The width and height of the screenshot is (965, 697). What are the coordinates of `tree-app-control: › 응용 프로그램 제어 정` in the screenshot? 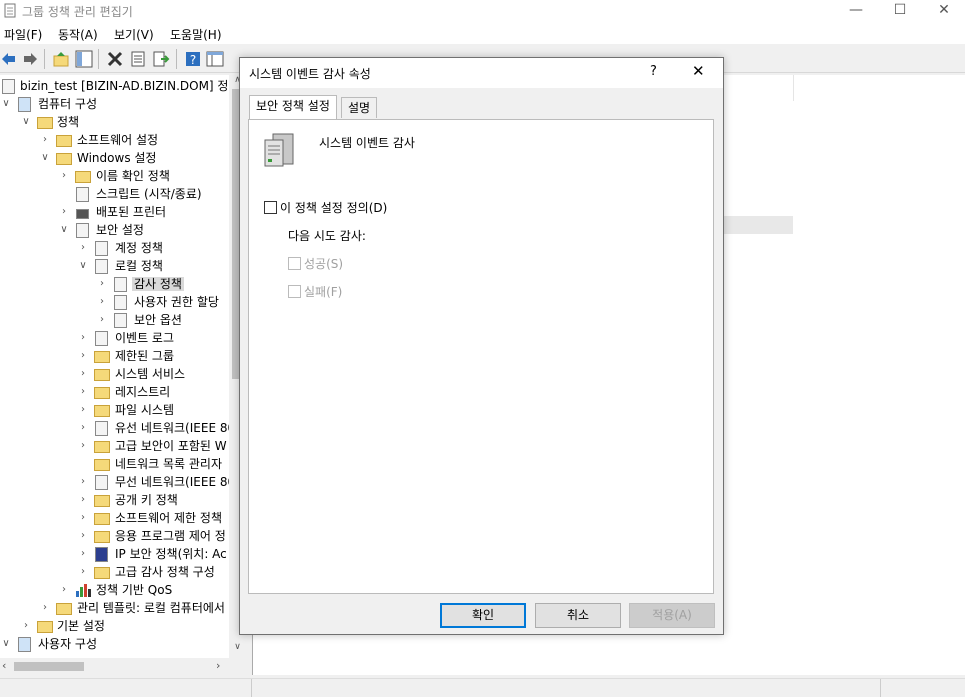 It's located at (113, 536).